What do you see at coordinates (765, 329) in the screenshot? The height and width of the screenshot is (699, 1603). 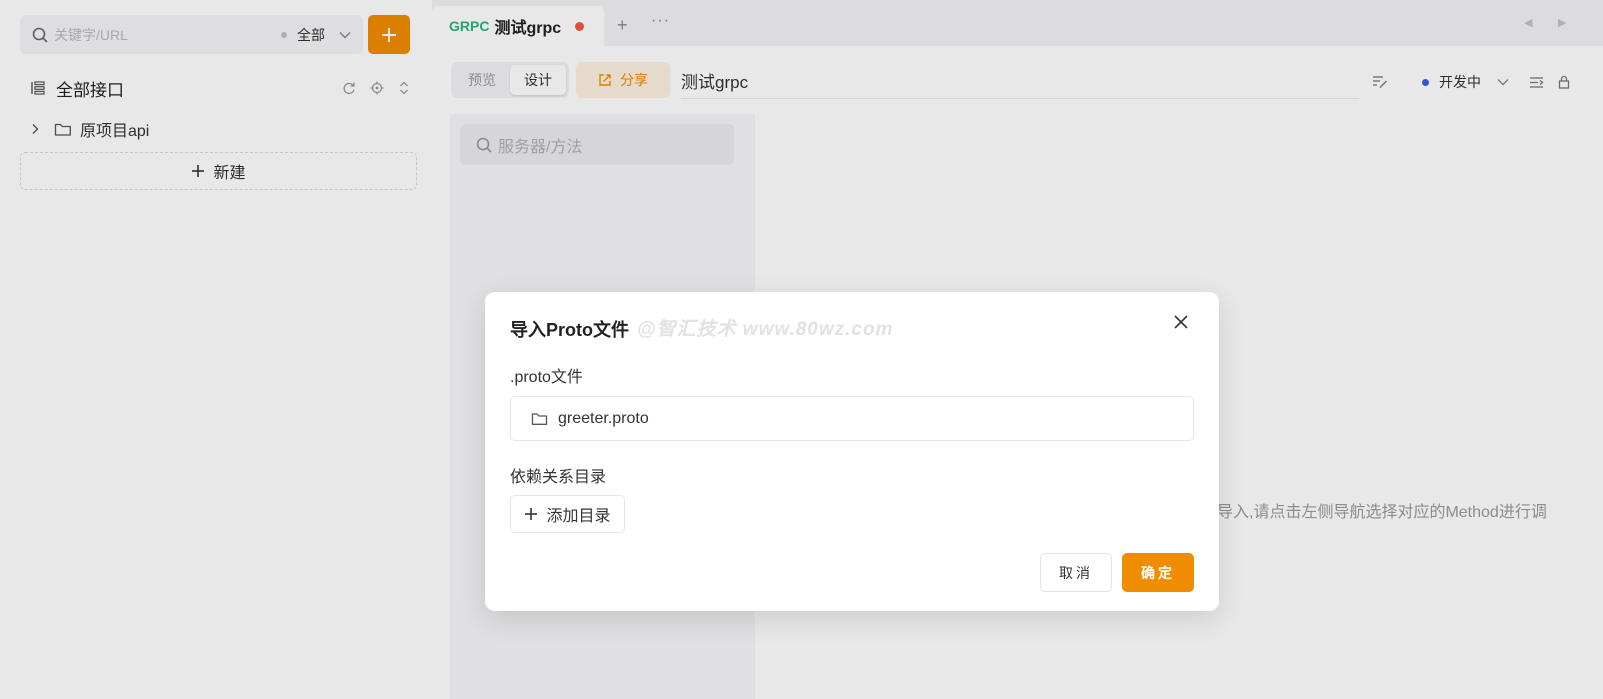 I see `watermark-text: @智汇技术 www.80wz.com` at bounding box center [765, 329].